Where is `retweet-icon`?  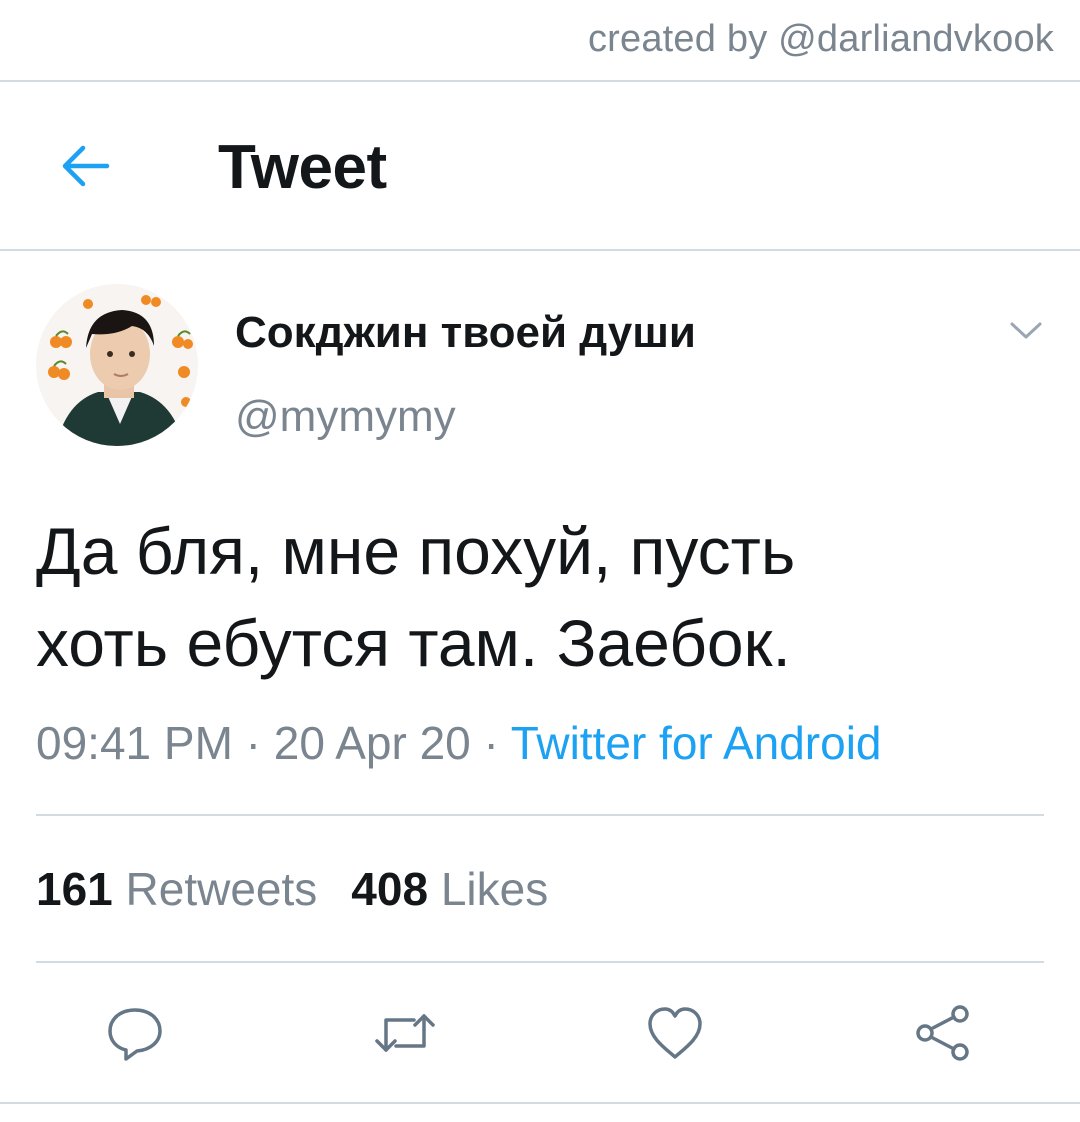 retweet-icon is located at coordinates (405, 1033).